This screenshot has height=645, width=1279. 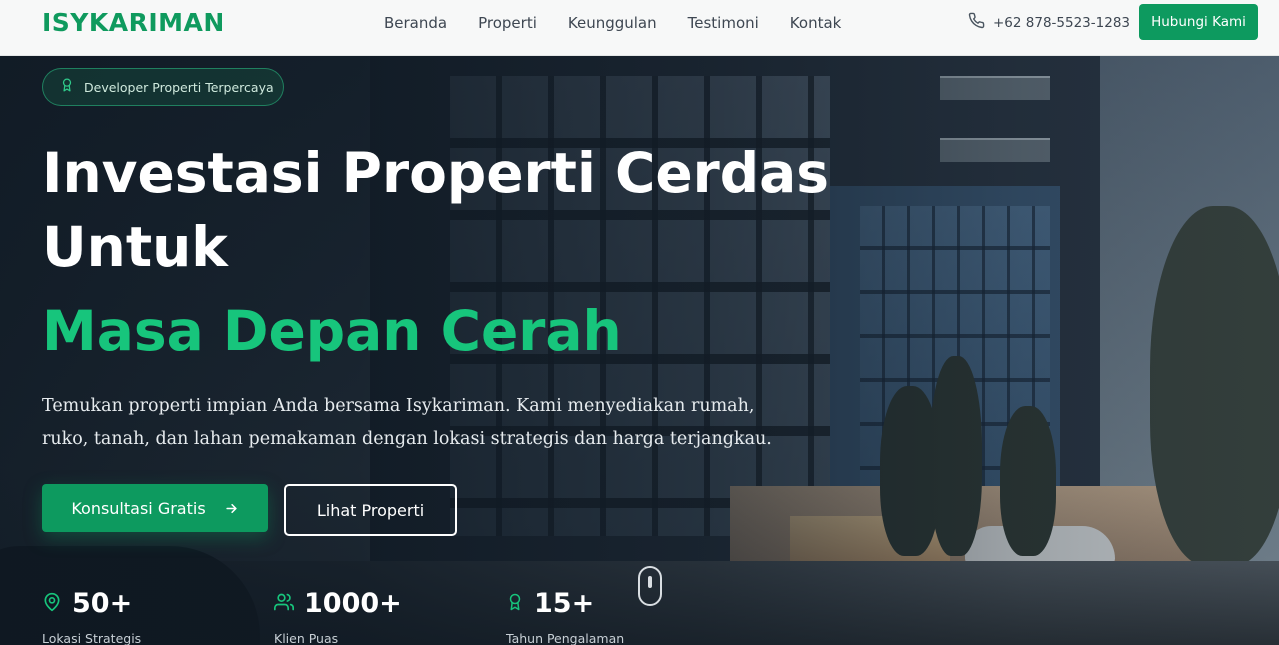 I want to click on nav-link-beranda: Beranda, so click(x=415, y=23).